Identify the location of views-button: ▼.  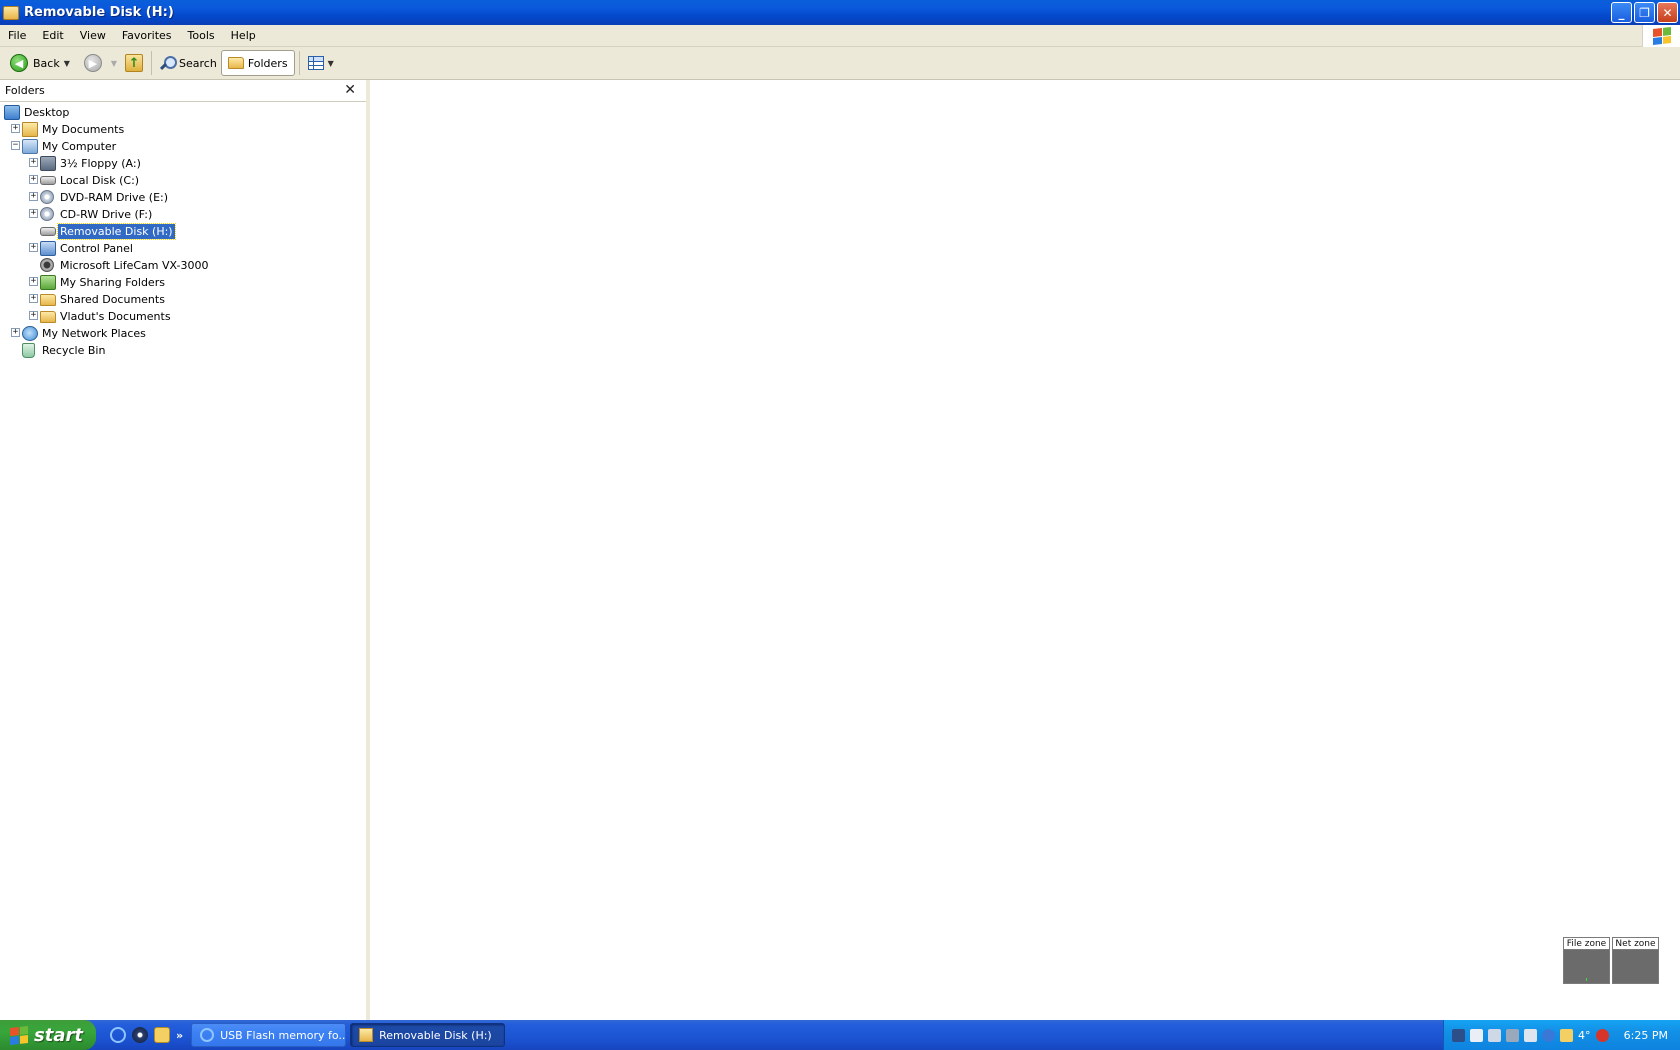
(321, 63).